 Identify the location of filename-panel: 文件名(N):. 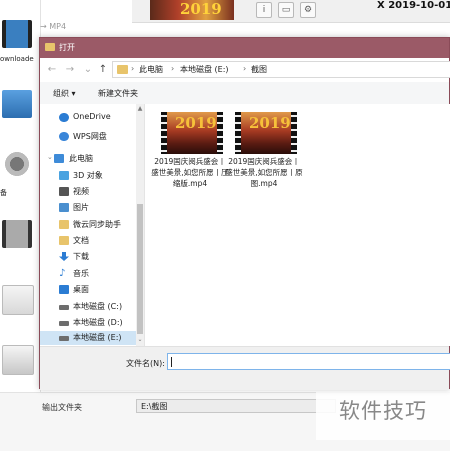
(245, 368).